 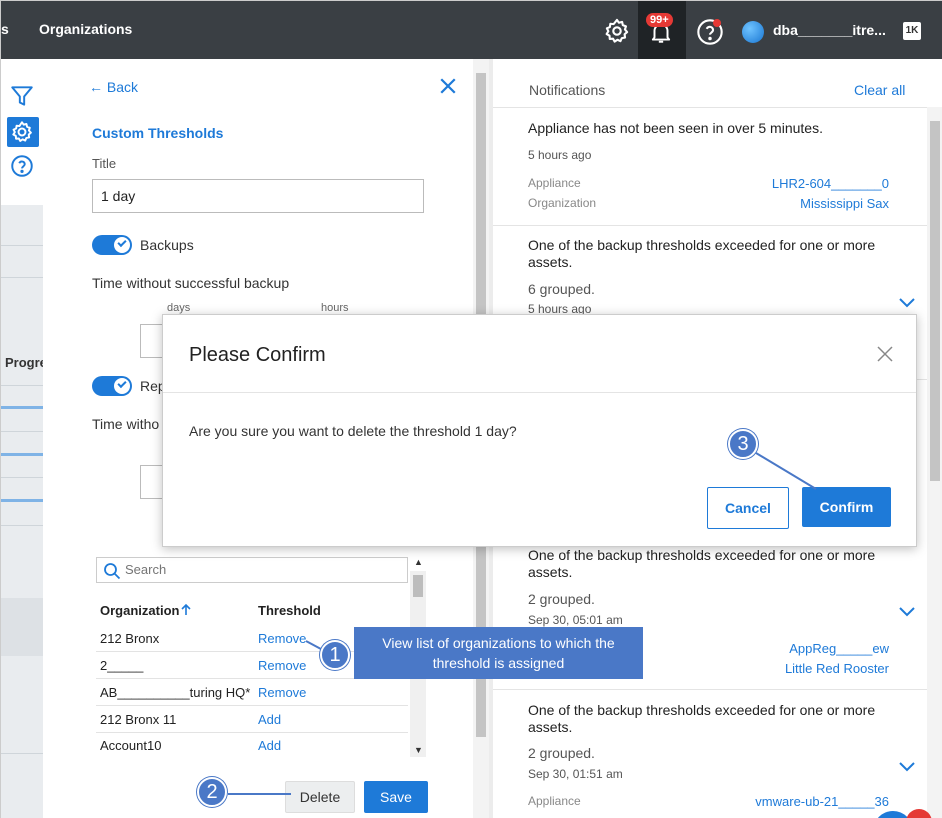 I want to click on column-header-fragment: Progre, so click(x=26, y=362).